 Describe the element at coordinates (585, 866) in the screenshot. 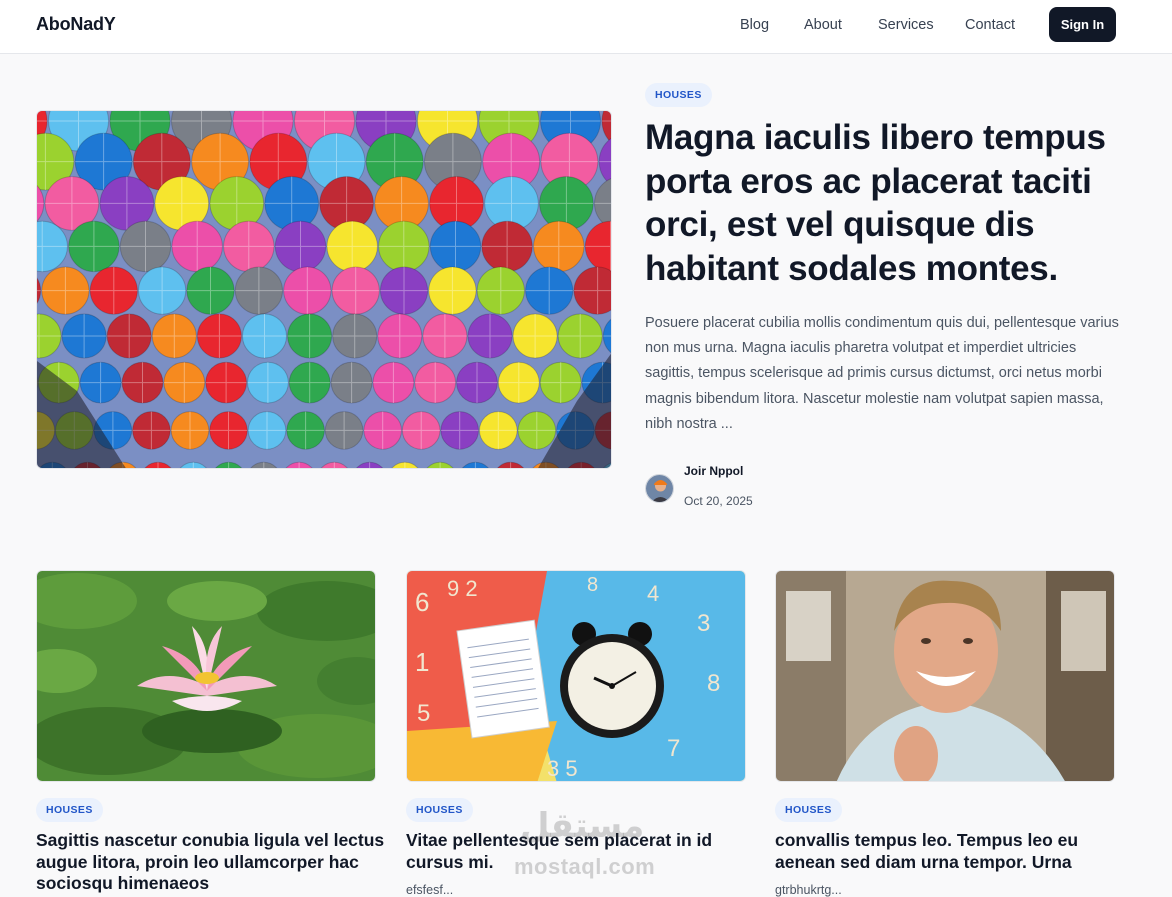

I see `watermark-text: mostaql.com` at that location.